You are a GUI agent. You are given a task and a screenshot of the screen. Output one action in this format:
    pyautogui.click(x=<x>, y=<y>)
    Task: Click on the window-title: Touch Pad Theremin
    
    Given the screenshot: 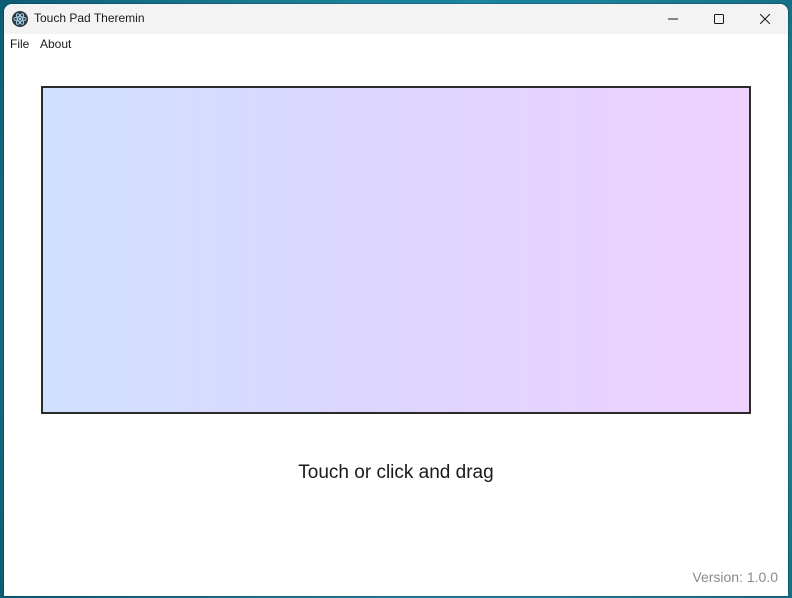 What is the action you would take?
    pyautogui.click(x=89, y=18)
    